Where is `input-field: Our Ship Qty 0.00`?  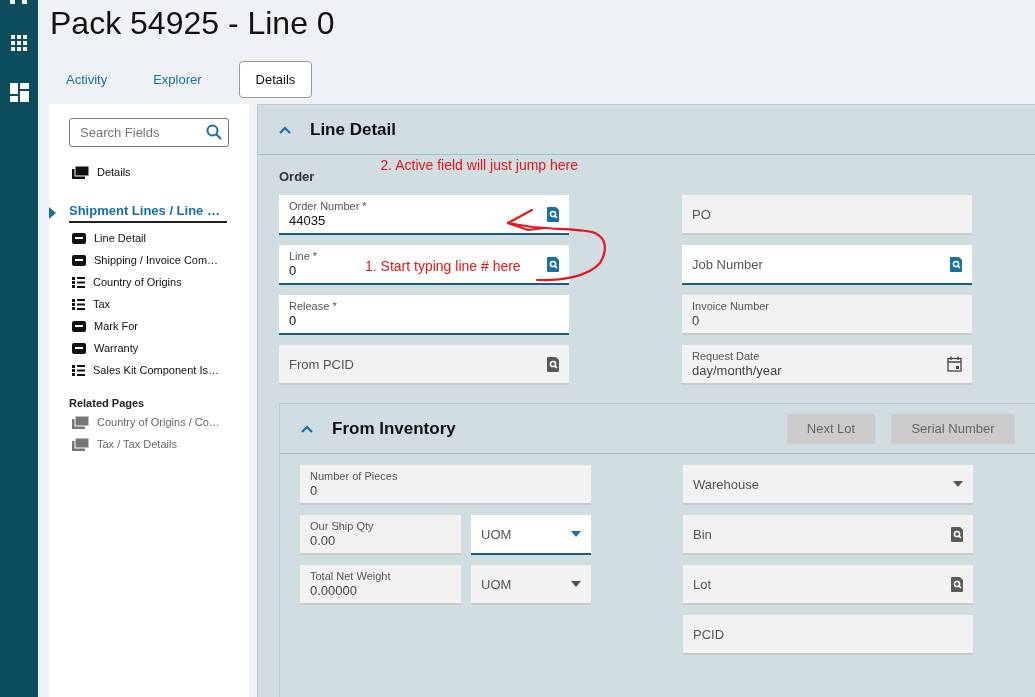 input-field: Our Ship Qty 0.00 is located at coordinates (380, 535).